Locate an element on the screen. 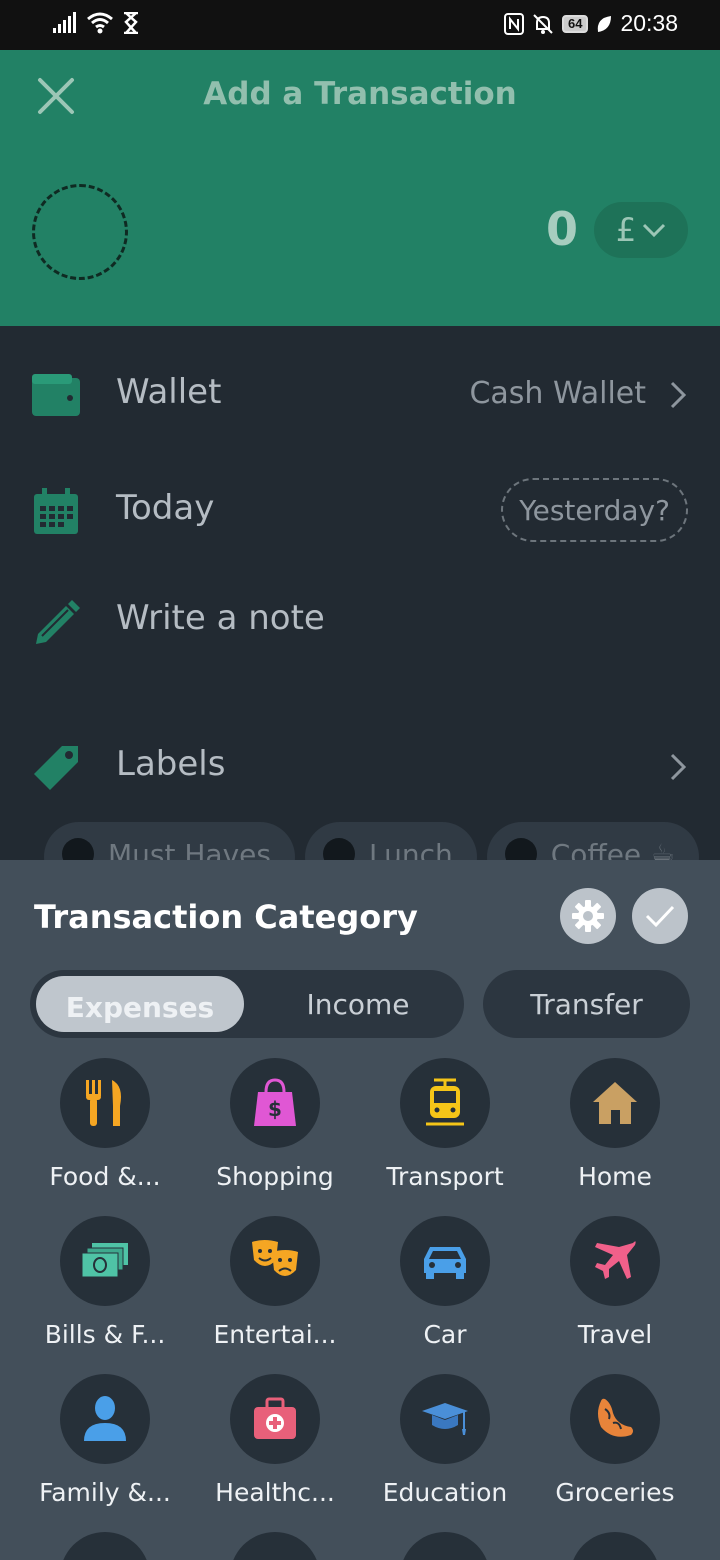 This screenshot has width=720, height=1560. mute-bell-icon is located at coordinates (543, 23).